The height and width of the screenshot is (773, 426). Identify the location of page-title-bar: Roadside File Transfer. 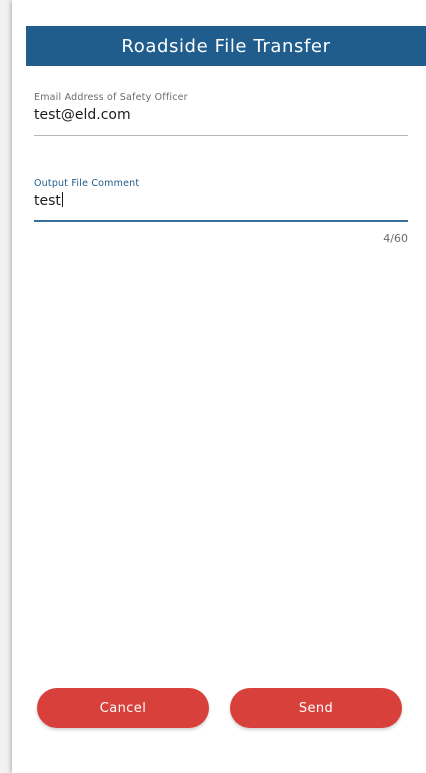
(226, 46).